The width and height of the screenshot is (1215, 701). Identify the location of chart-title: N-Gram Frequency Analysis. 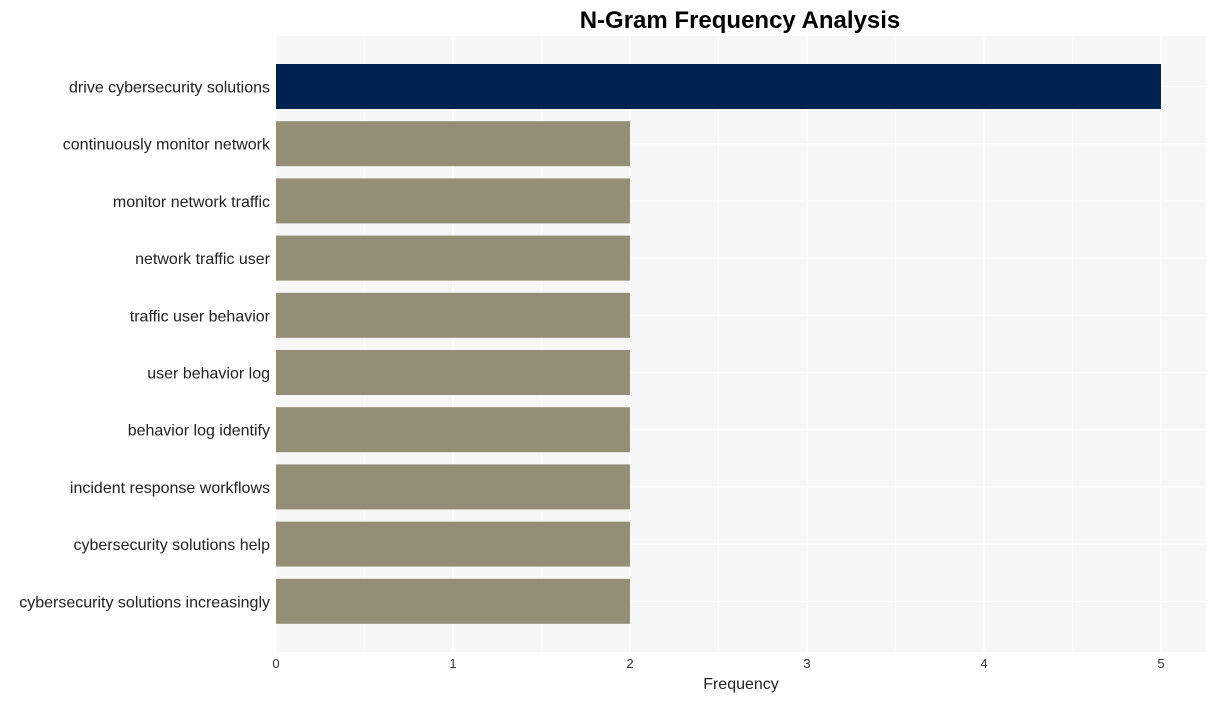
(740, 20).